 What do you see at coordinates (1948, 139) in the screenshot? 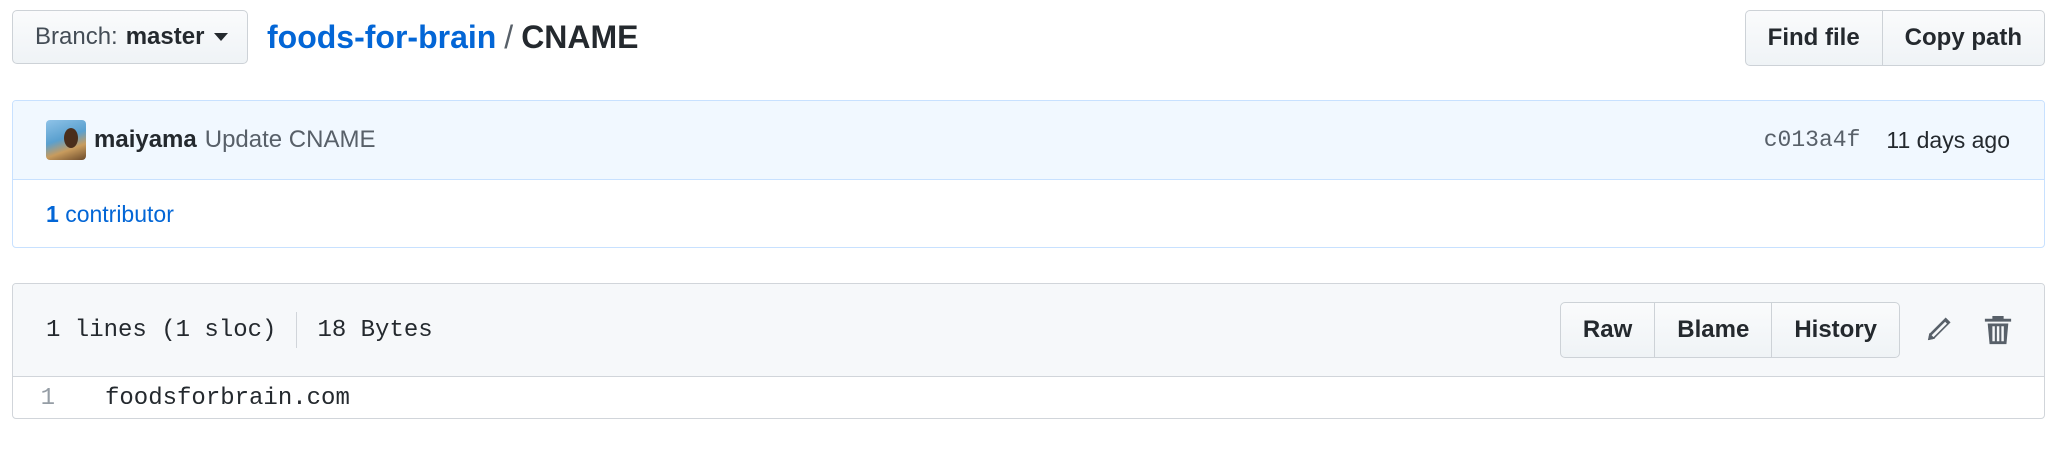
I see `commit-time: 11 days ago` at bounding box center [1948, 139].